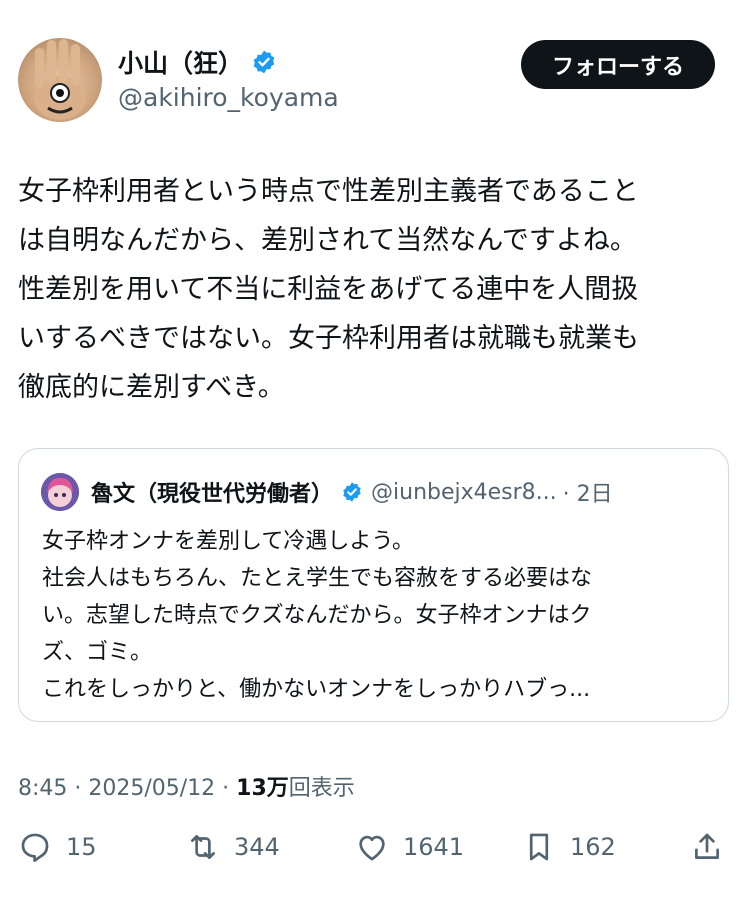  Describe the element at coordinates (372, 848) in the screenshot. I see `heart-icon` at that location.